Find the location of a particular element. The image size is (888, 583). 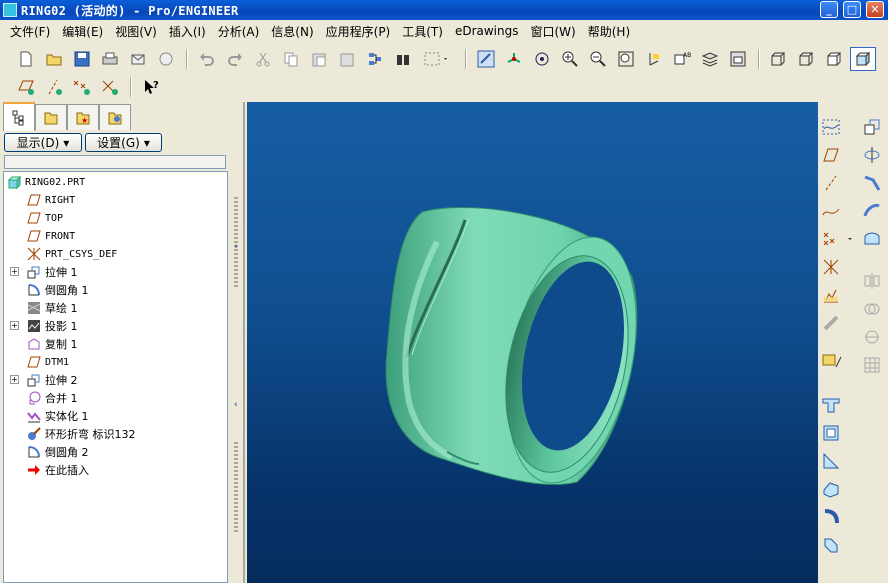

copy-button is located at coordinates (291, 59).